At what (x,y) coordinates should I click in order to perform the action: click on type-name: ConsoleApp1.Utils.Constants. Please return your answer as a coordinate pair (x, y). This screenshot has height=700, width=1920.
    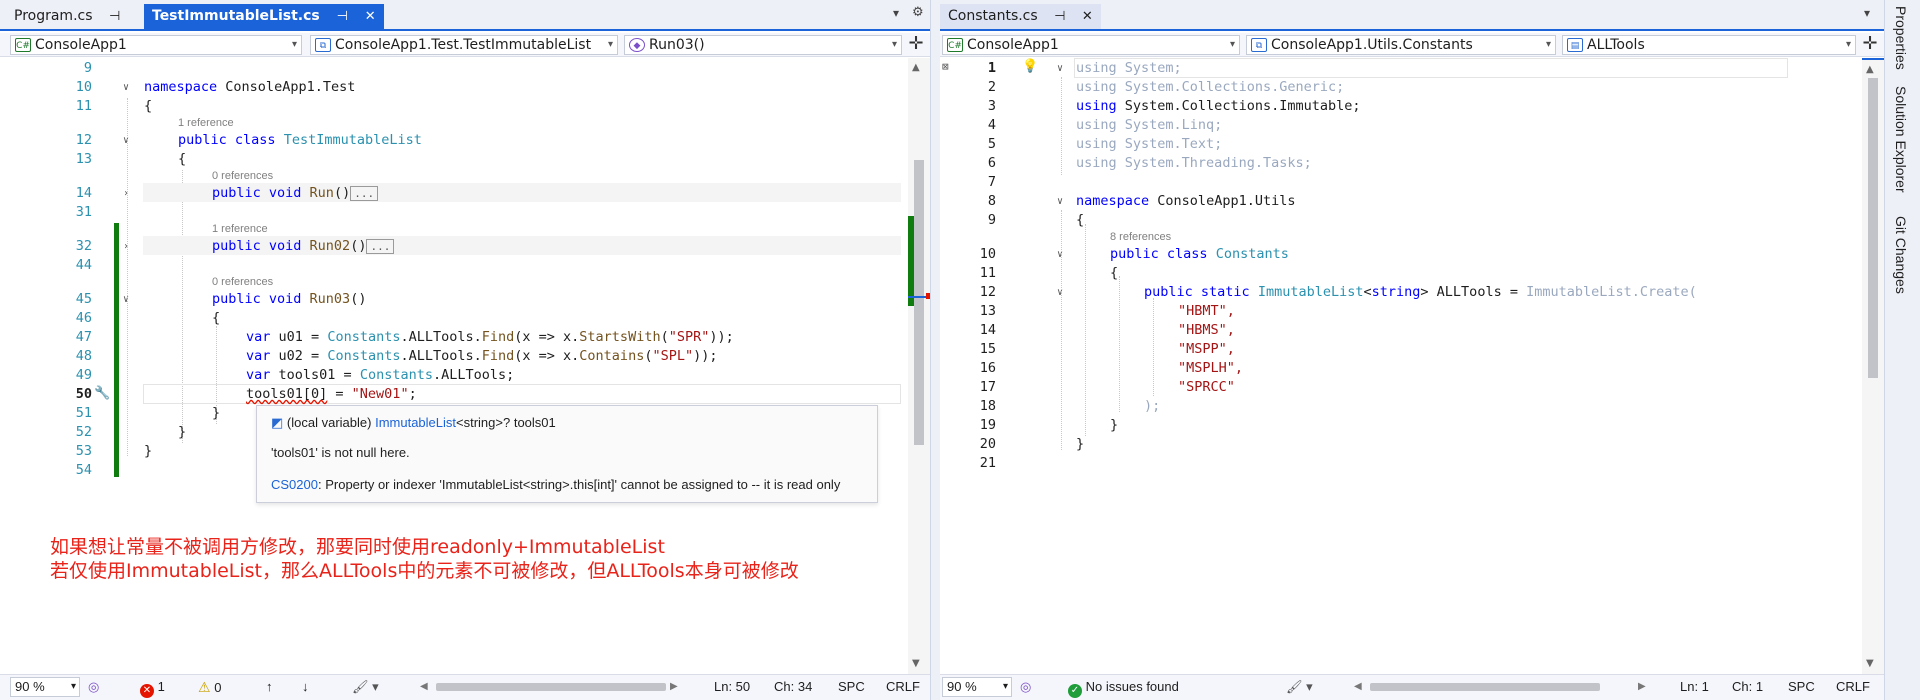
    Looking at the image, I should click on (1372, 45).